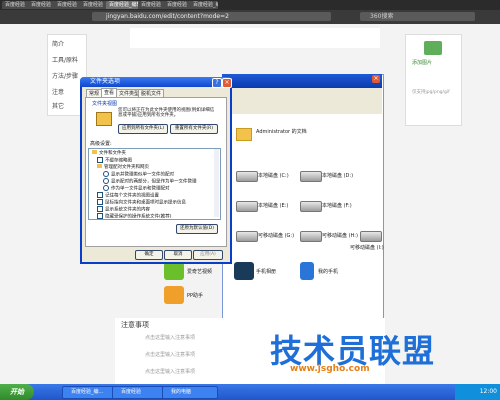 Image resolution: width=500 pixels, height=400 pixels. I want to click on drive-label: 可移动磁盘 (G:), so click(276, 236).